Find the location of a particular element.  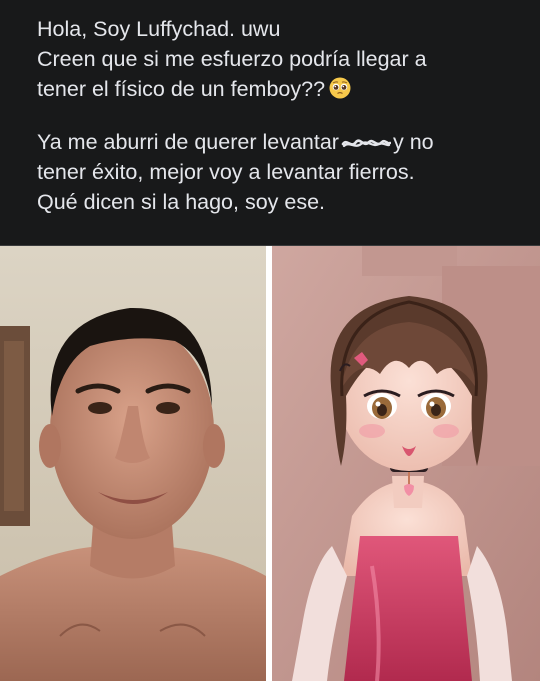

post-line-with-scribble: Ya me aburri de querer levantar y no is located at coordinates (272, 142).